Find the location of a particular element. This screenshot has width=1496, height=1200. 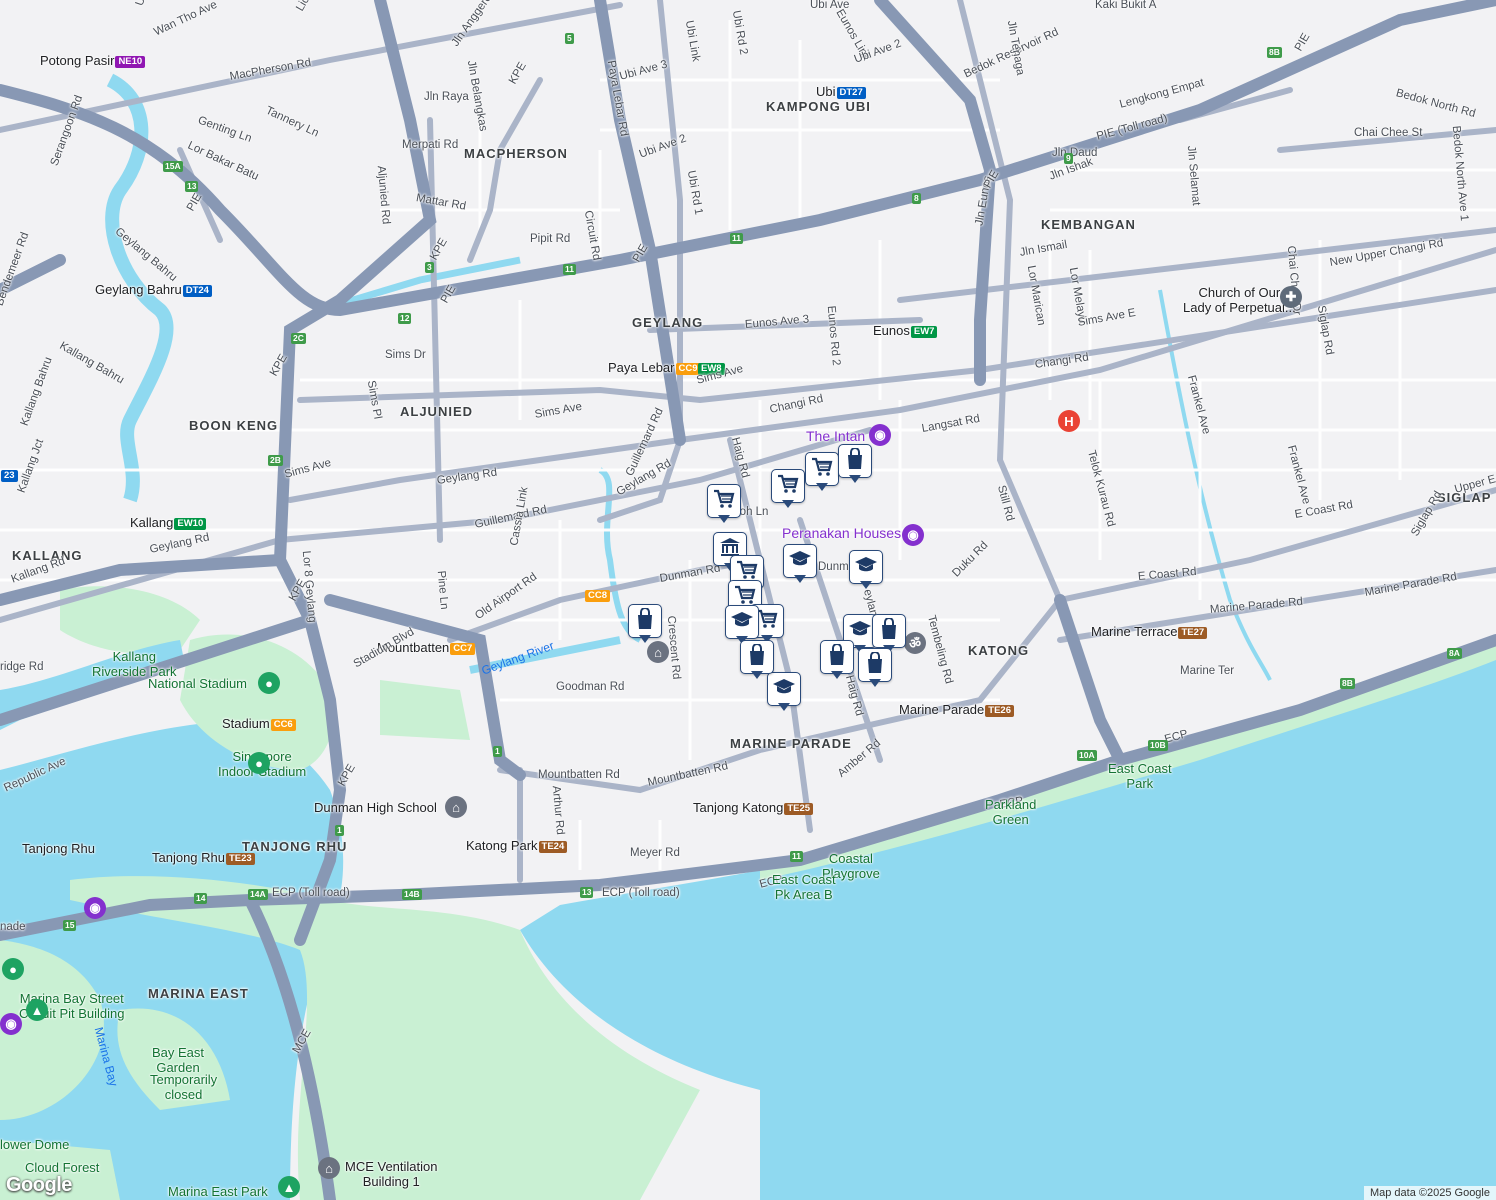

road-label: Dunm is located at coordinates (833, 567).